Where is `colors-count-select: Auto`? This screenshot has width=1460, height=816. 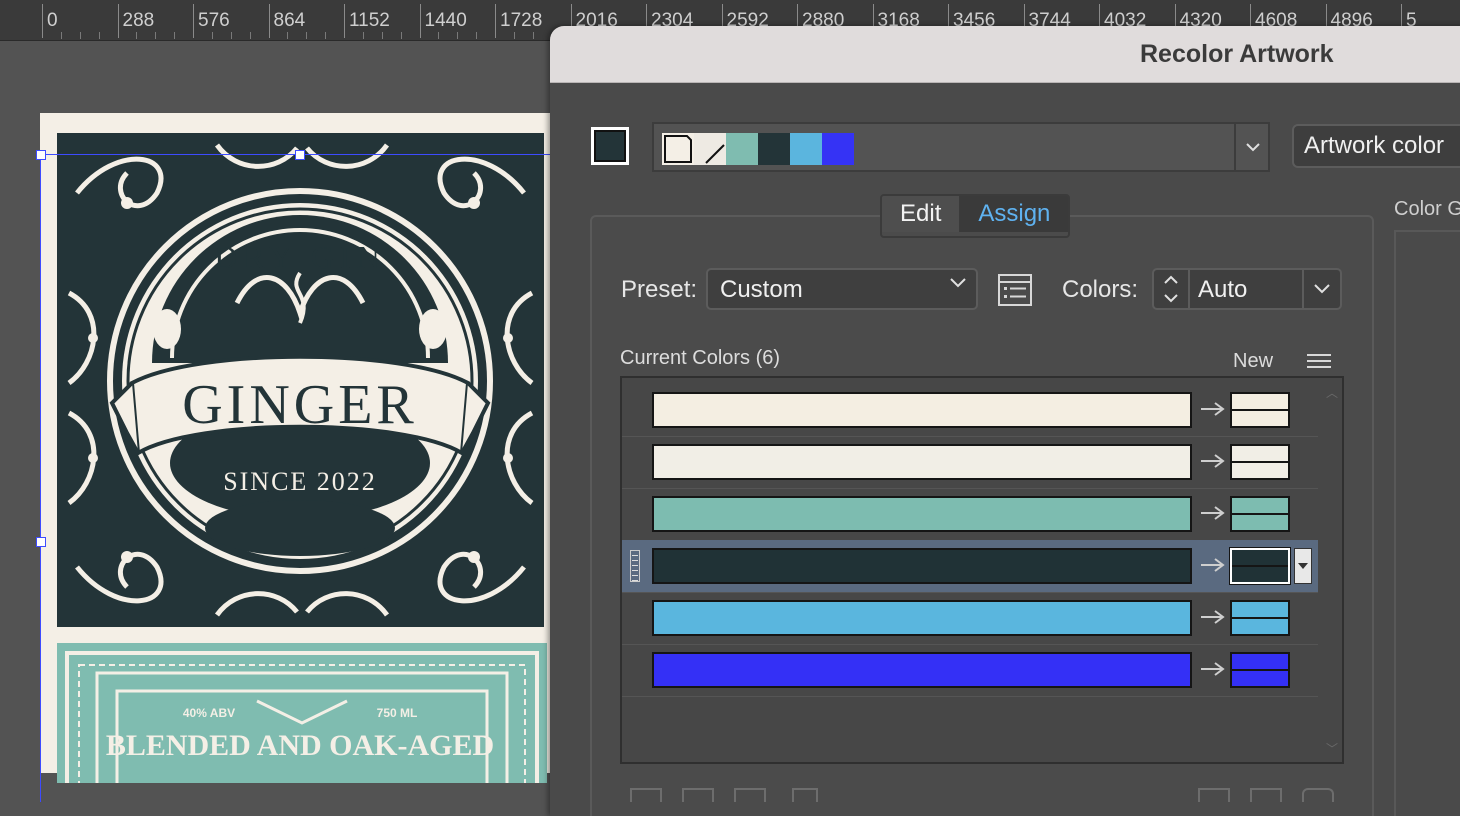
colors-count-select: Auto is located at coordinates (1265, 289).